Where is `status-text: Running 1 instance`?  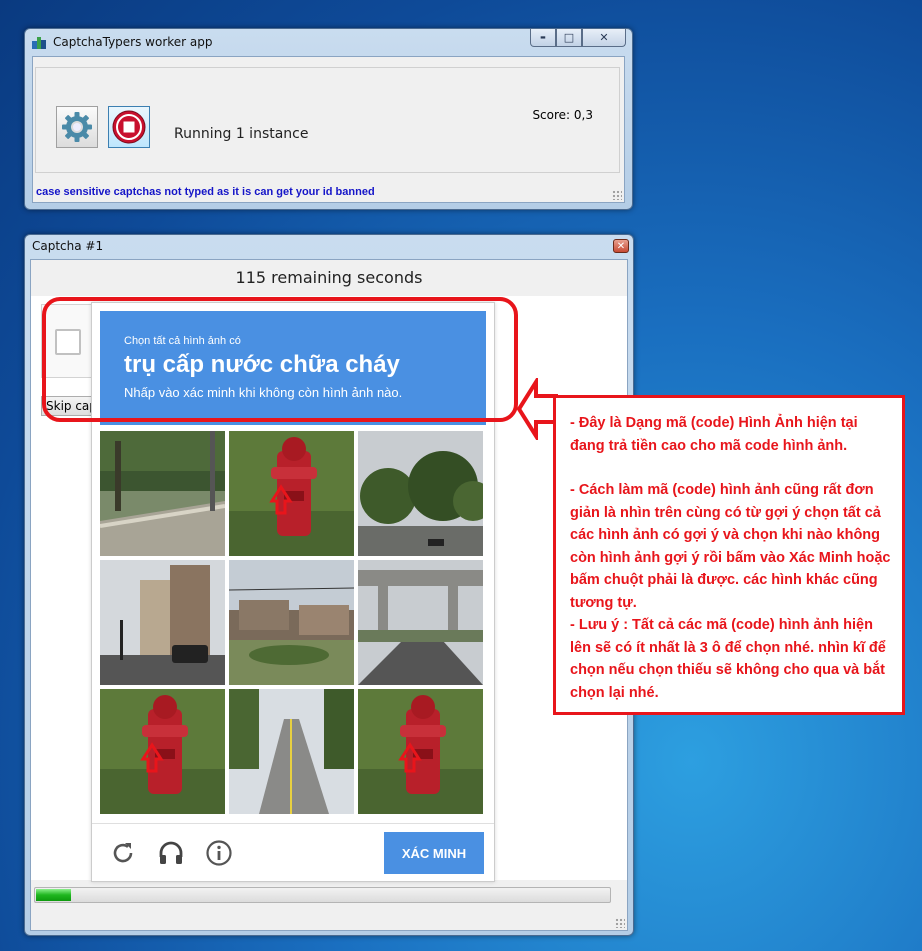 status-text: Running 1 instance is located at coordinates (241, 134).